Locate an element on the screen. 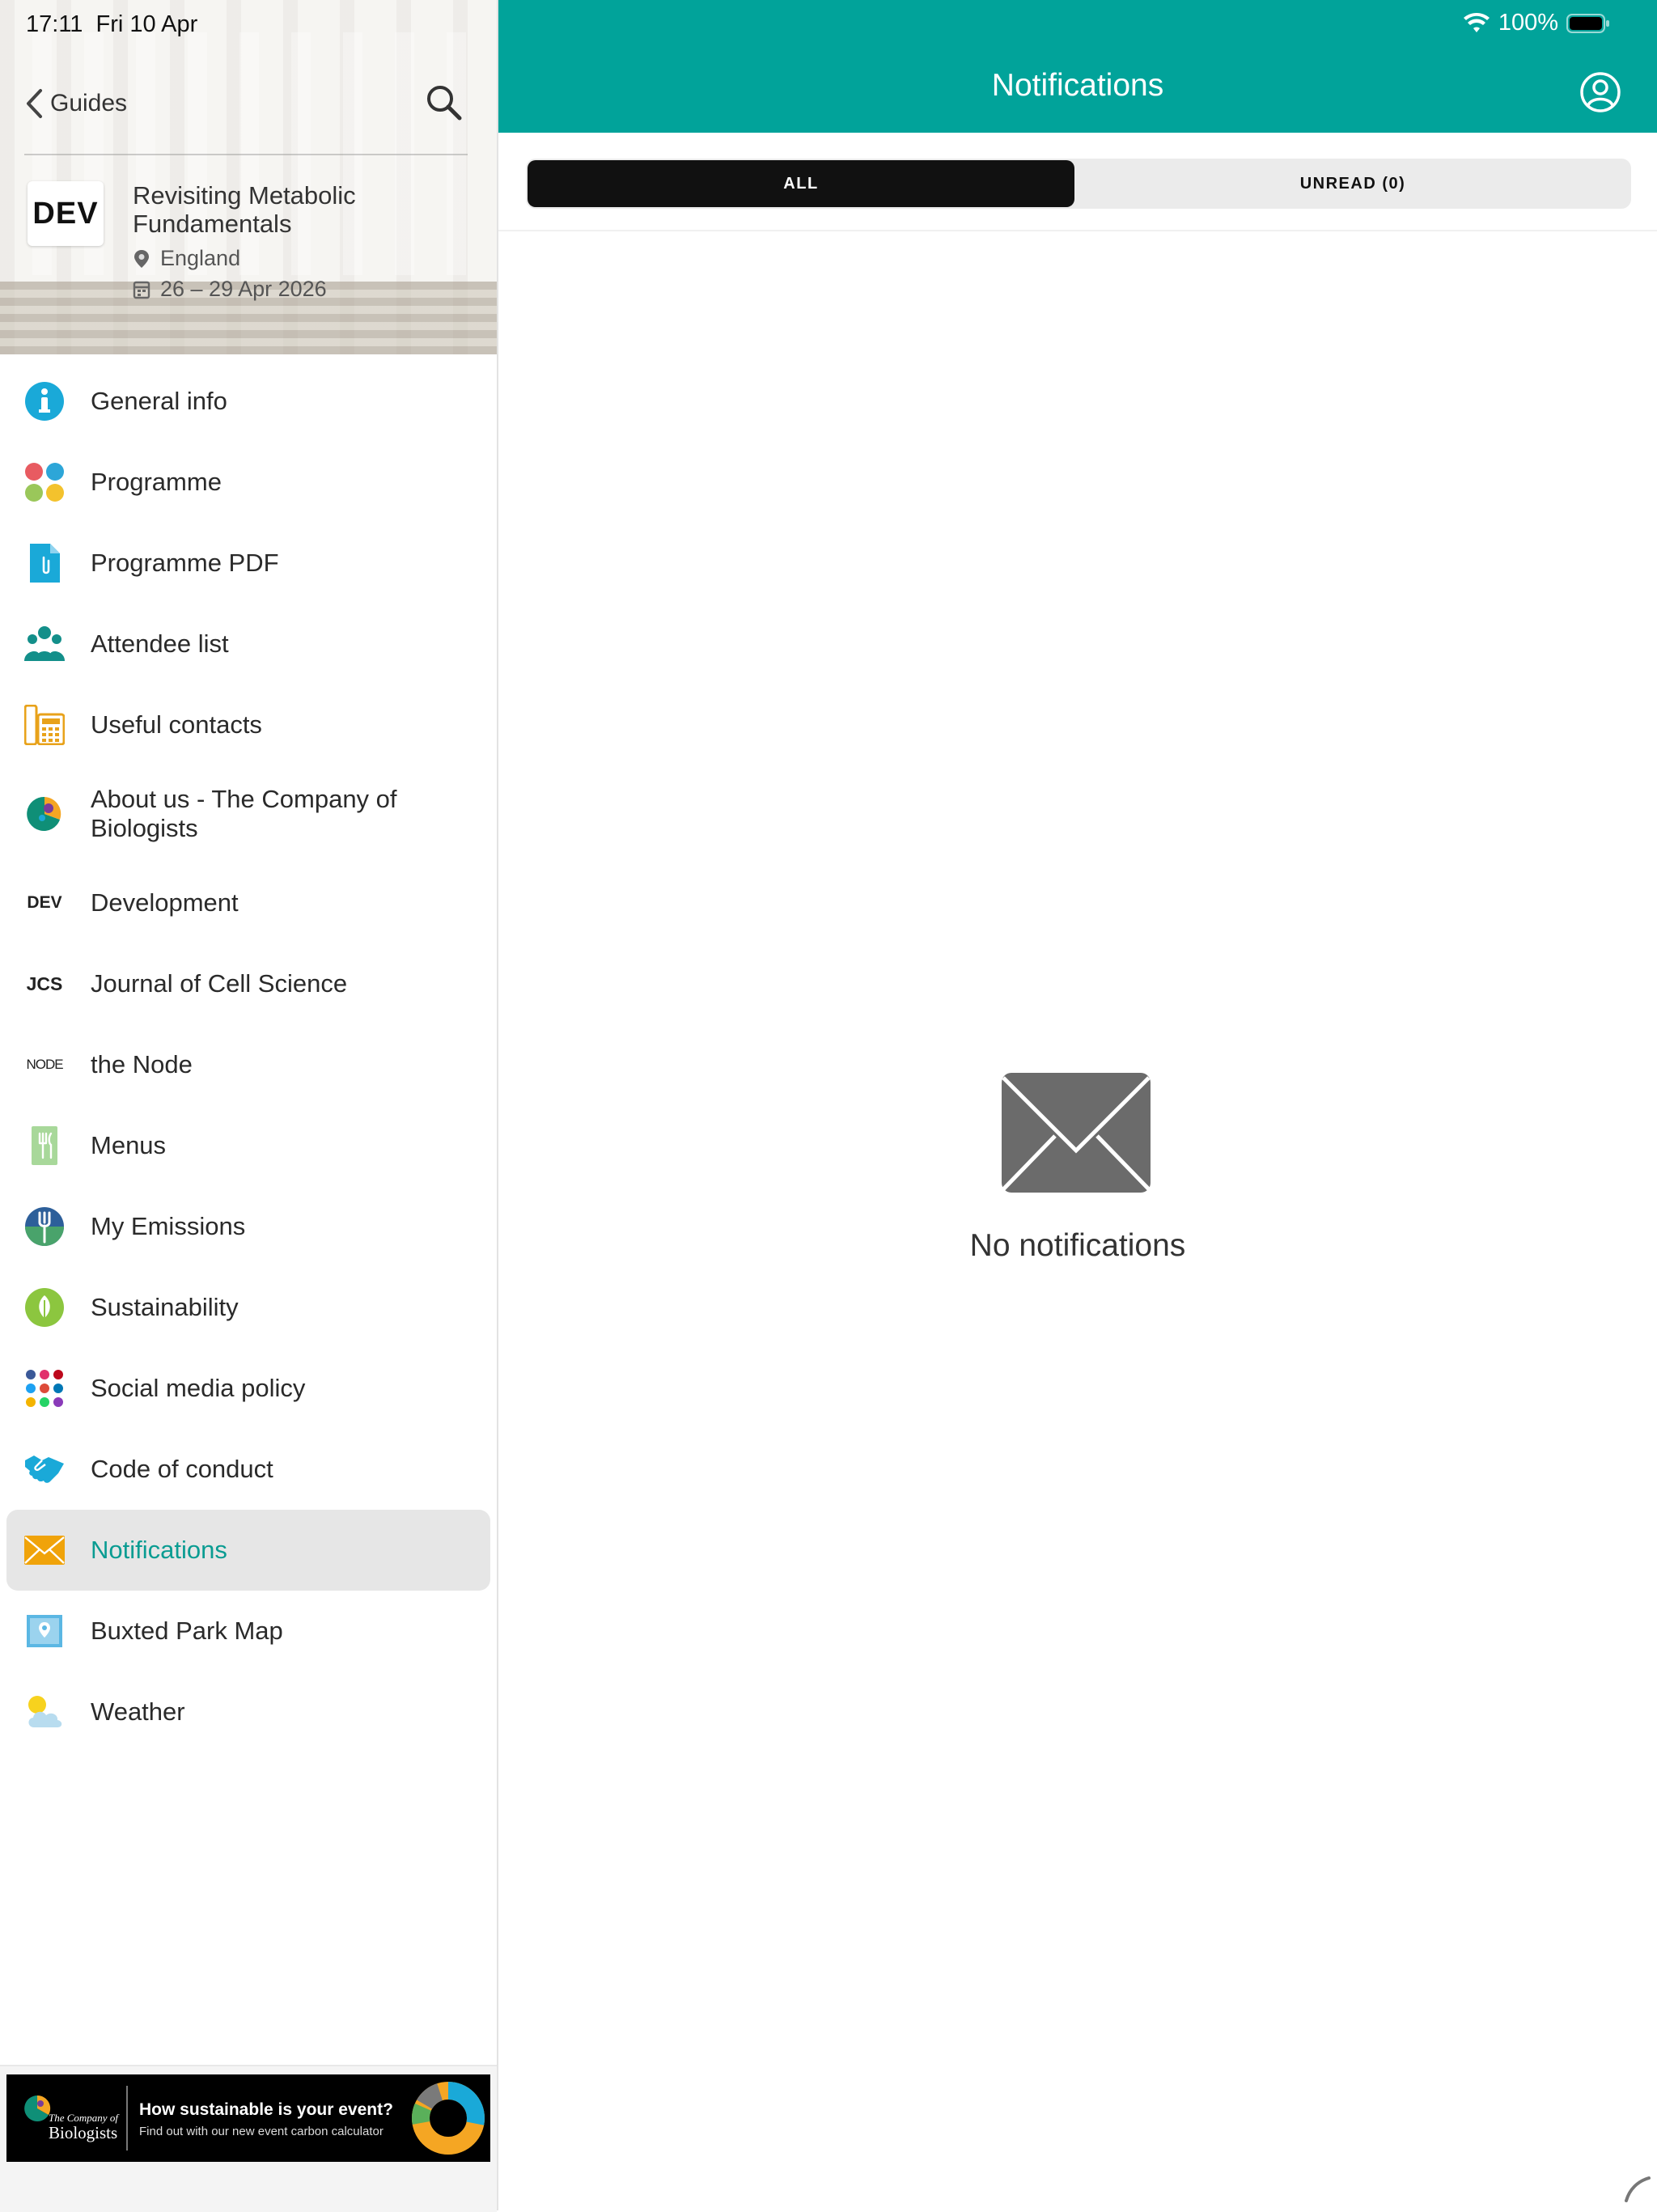 The image size is (1657, 2212). sidebar-item-label: Useful contacts is located at coordinates (176, 724).